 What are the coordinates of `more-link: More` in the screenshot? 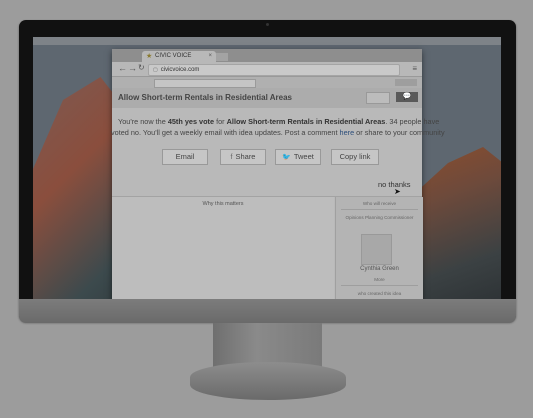 It's located at (379, 279).